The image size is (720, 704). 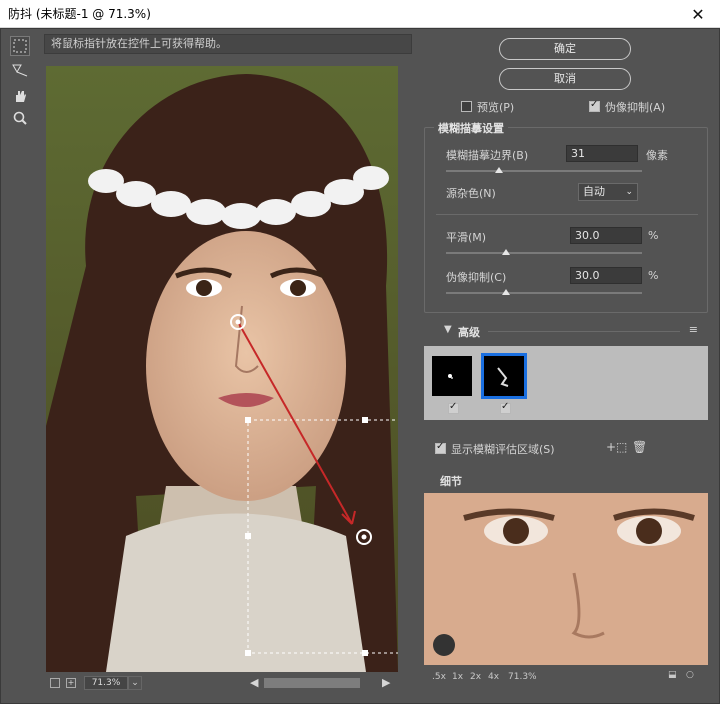 What do you see at coordinates (448, 329) in the screenshot?
I see `collapse-triangle-icon: ▼` at bounding box center [448, 329].